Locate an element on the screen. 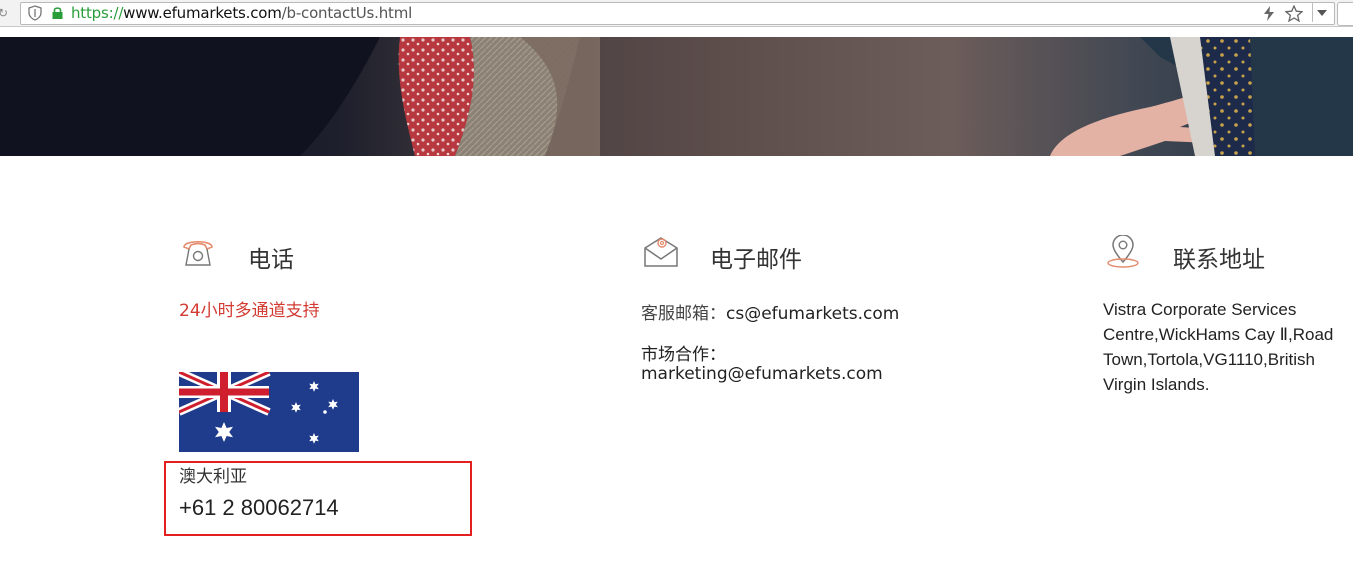 The height and width of the screenshot is (582, 1353). shield-icon is located at coordinates (35, 13).